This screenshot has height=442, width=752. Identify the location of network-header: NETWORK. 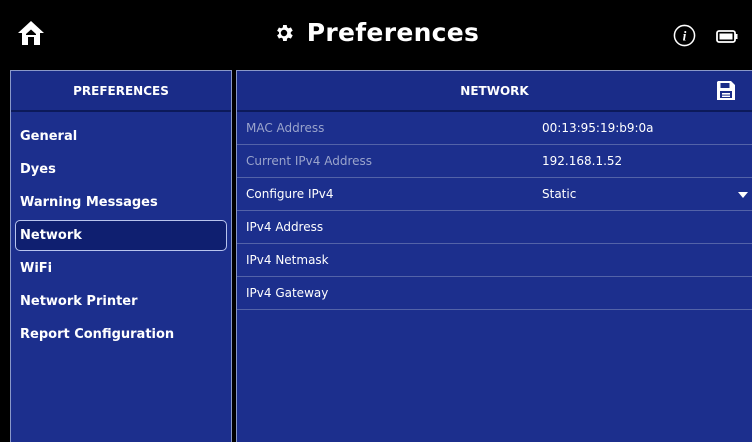
(494, 91).